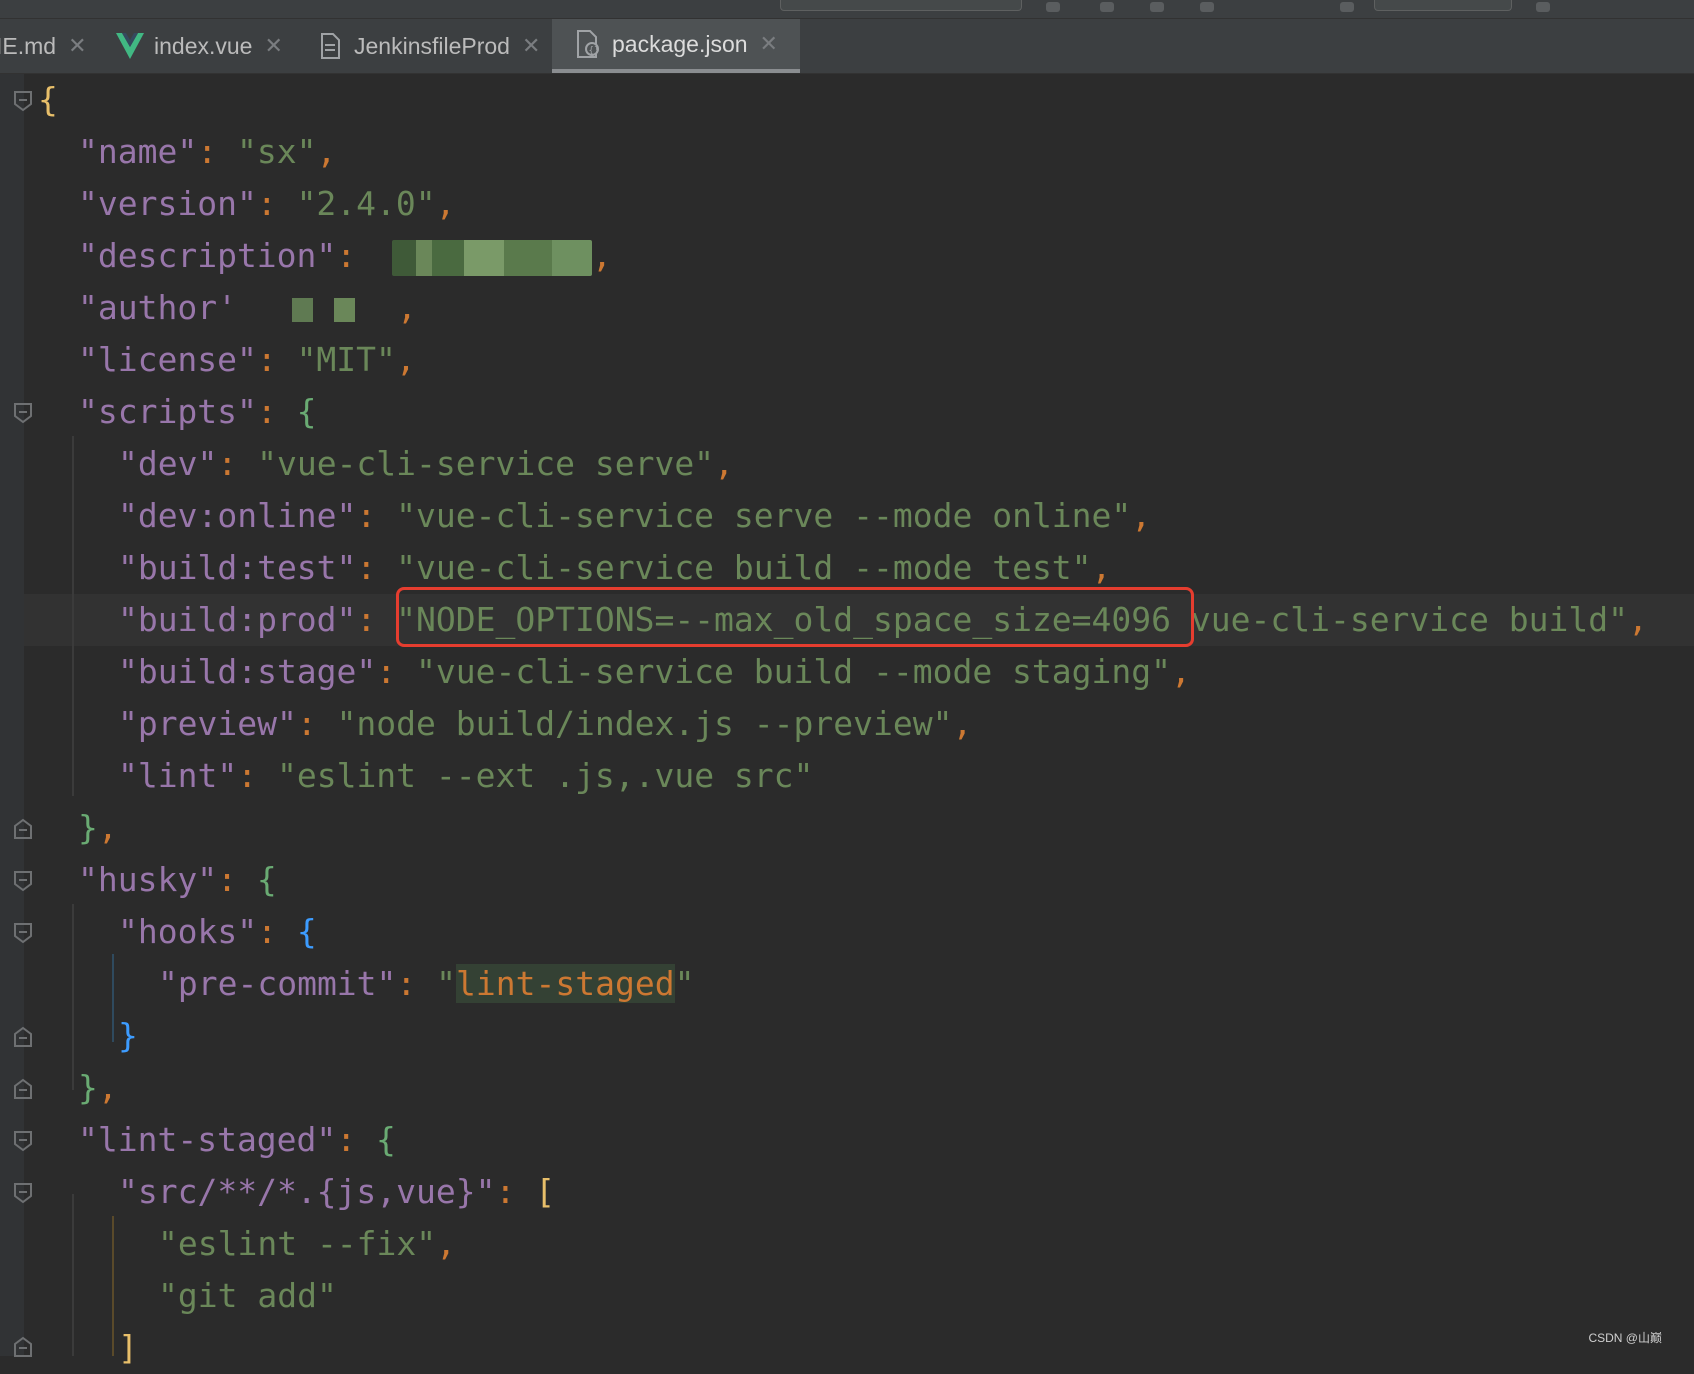  Describe the element at coordinates (167, 411) in the screenshot. I see `json-key: "scripts"` at that location.